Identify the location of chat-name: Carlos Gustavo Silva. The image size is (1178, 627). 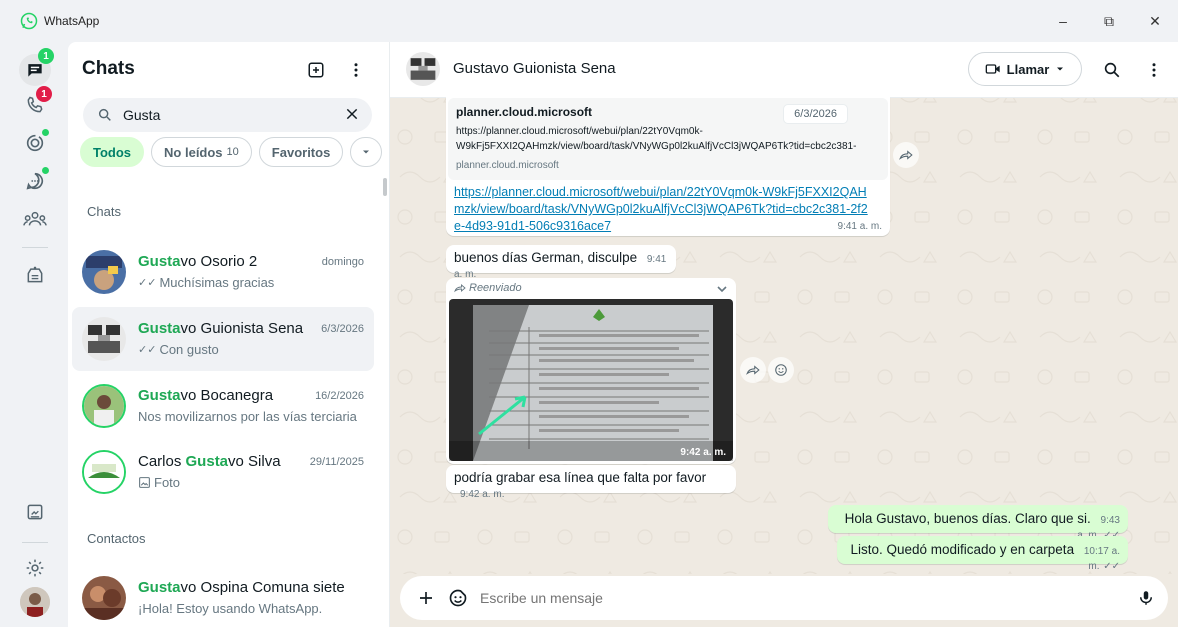
(209, 461).